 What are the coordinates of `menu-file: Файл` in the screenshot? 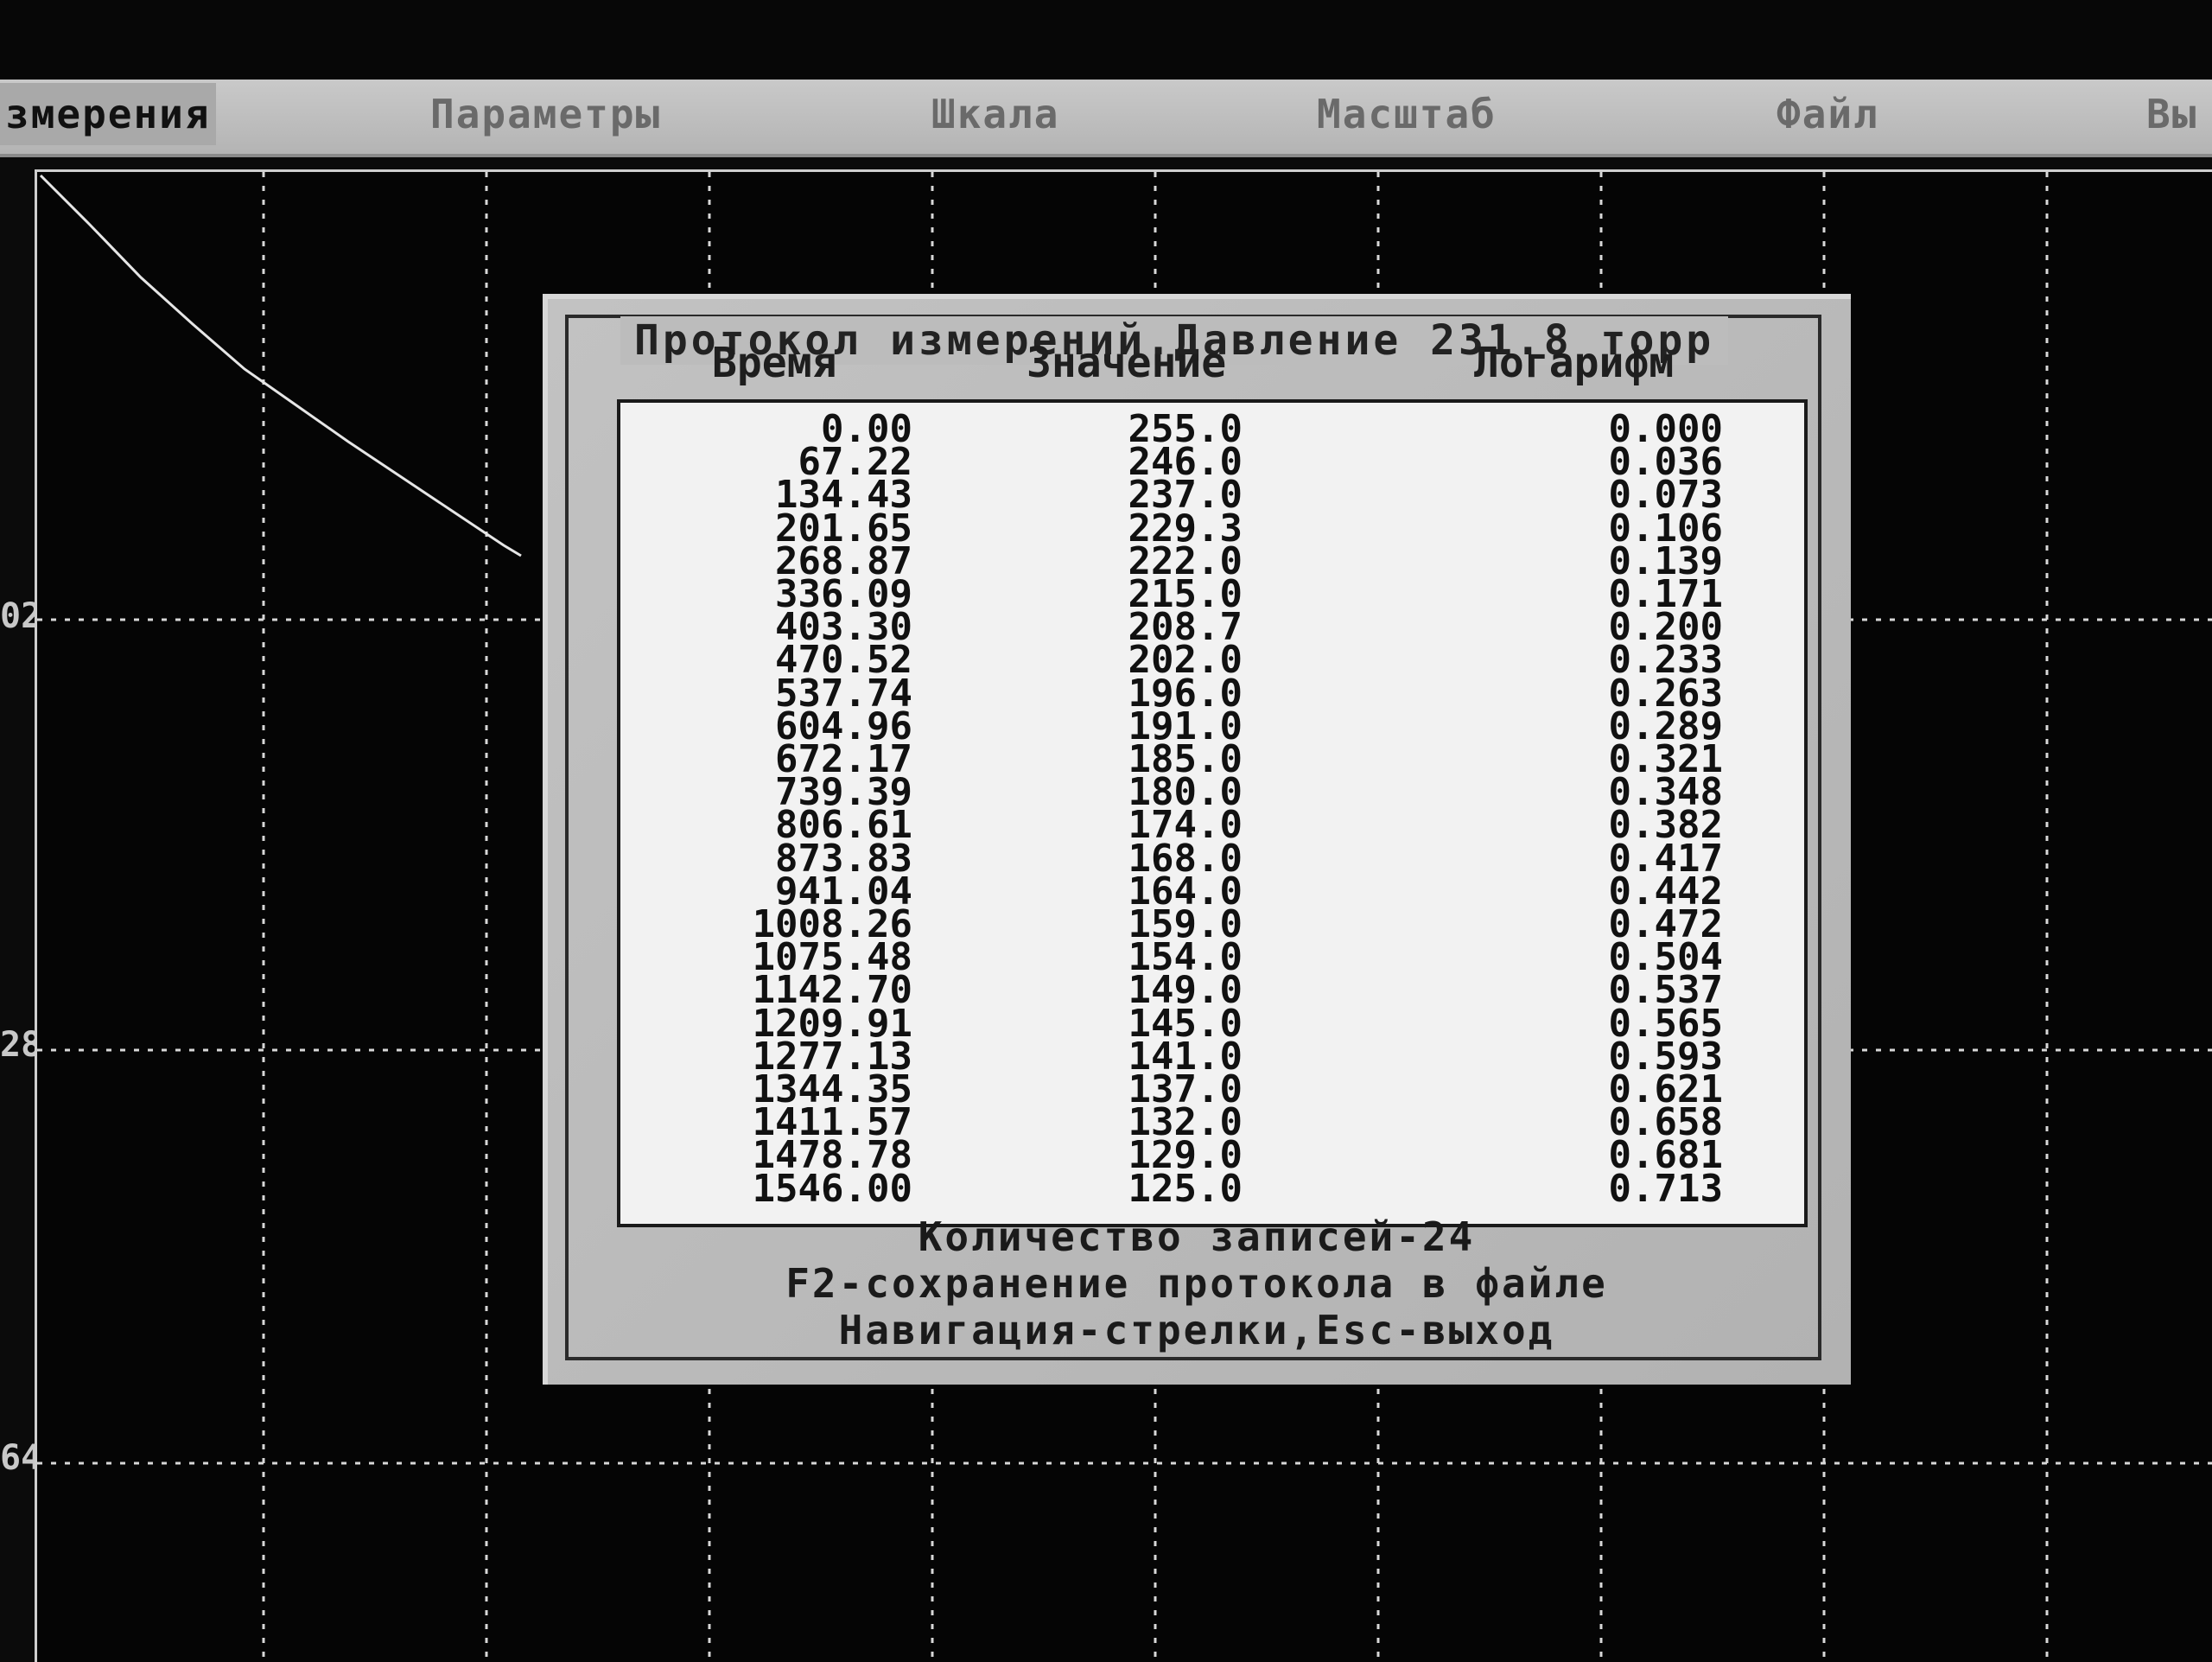 It's located at (1828, 114).